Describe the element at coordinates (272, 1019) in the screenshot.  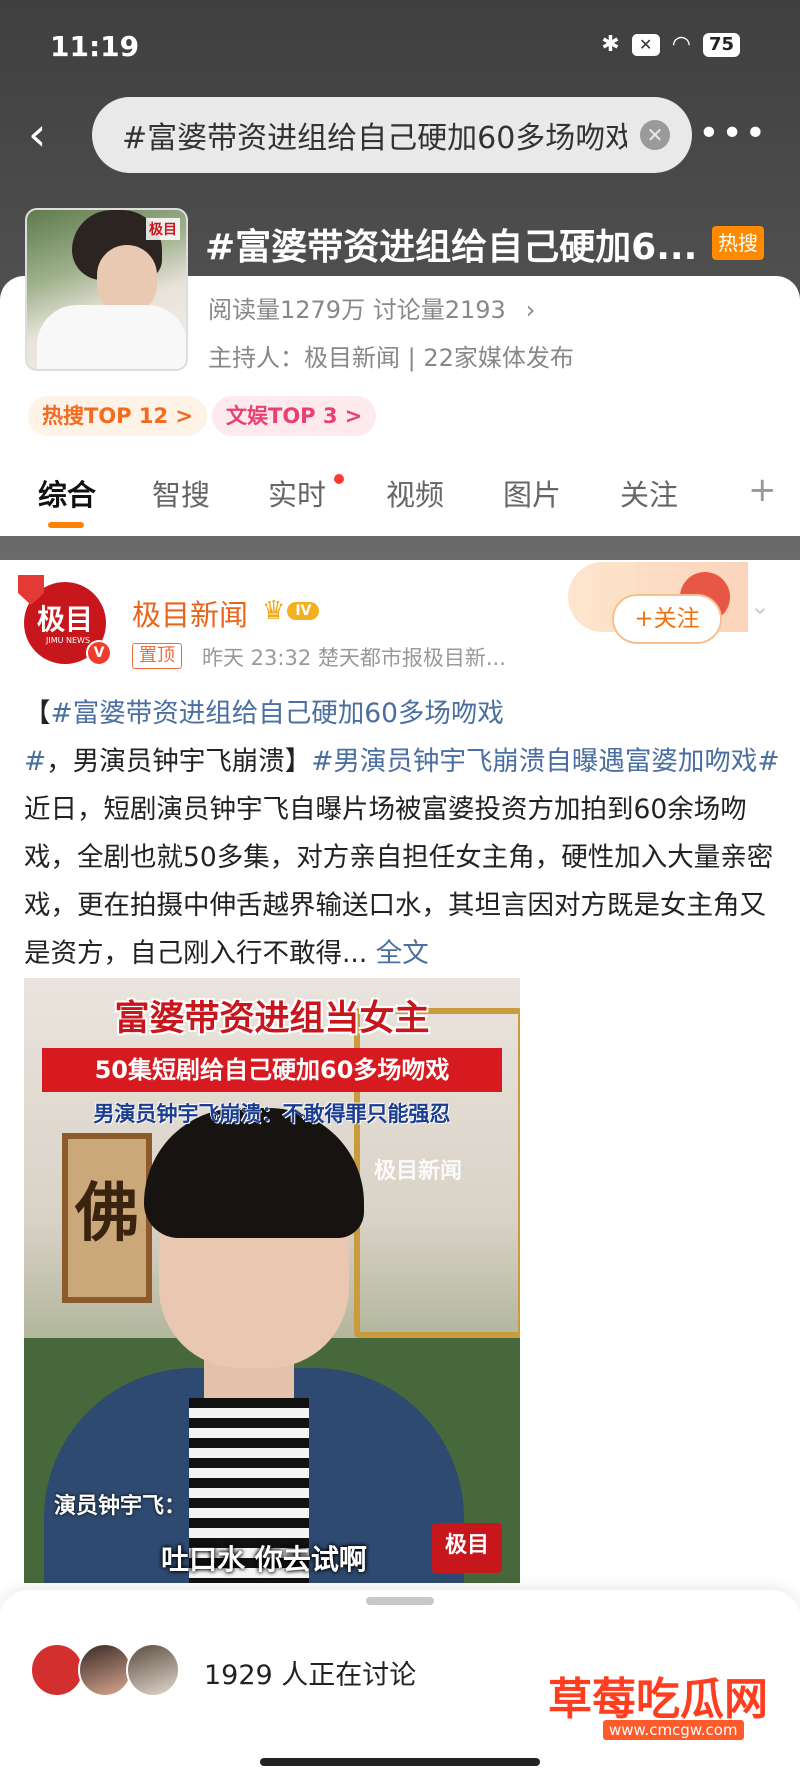
I see `video-caption-title: 富婆带资进组当女主` at that location.